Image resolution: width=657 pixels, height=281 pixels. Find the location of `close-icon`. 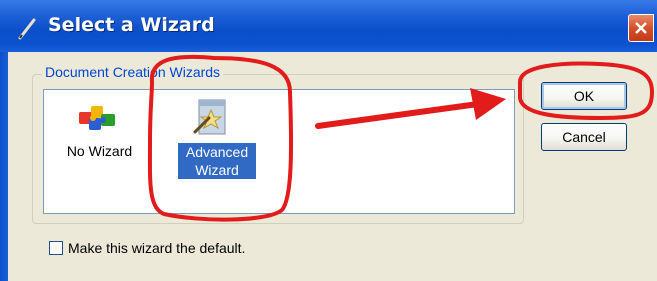

close-icon is located at coordinates (641, 28).